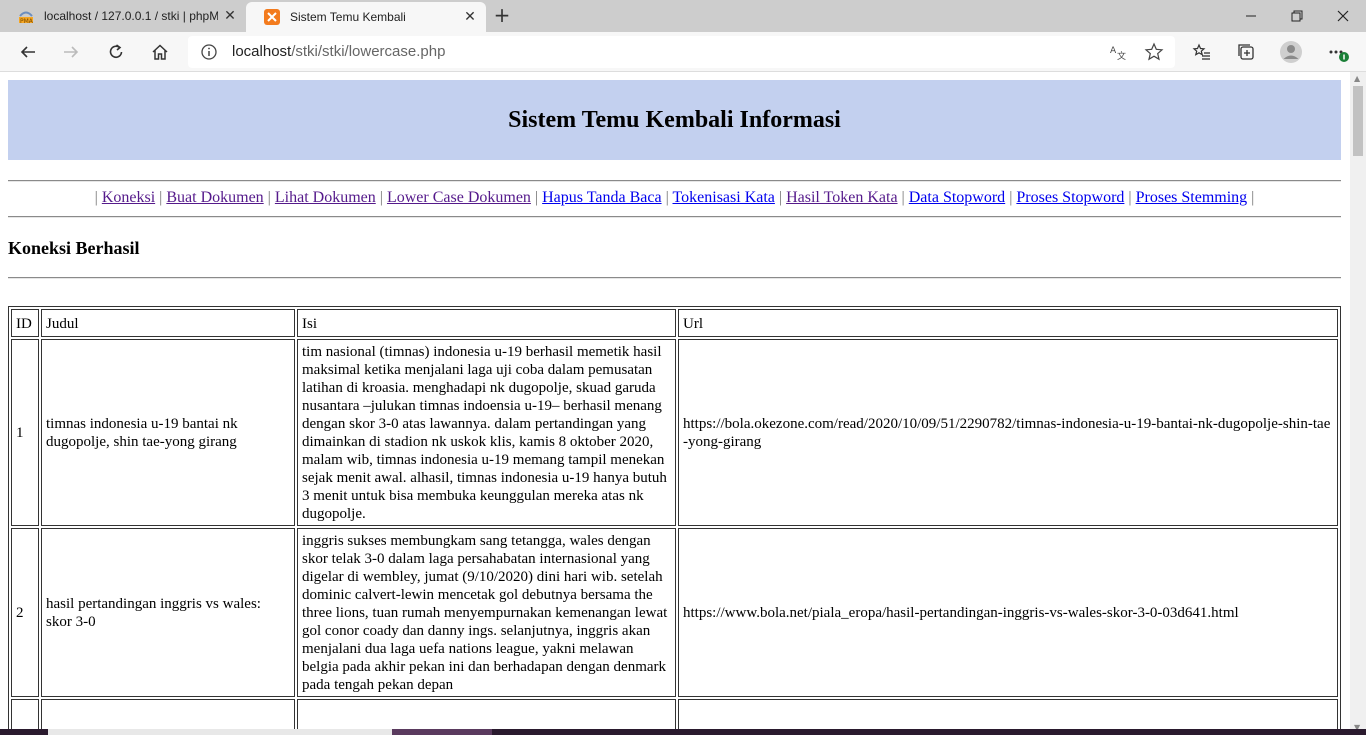 This screenshot has width=1366, height=735. Describe the element at coordinates (502, 16) in the screenshot. I see `new-tab-button: +` at that location.